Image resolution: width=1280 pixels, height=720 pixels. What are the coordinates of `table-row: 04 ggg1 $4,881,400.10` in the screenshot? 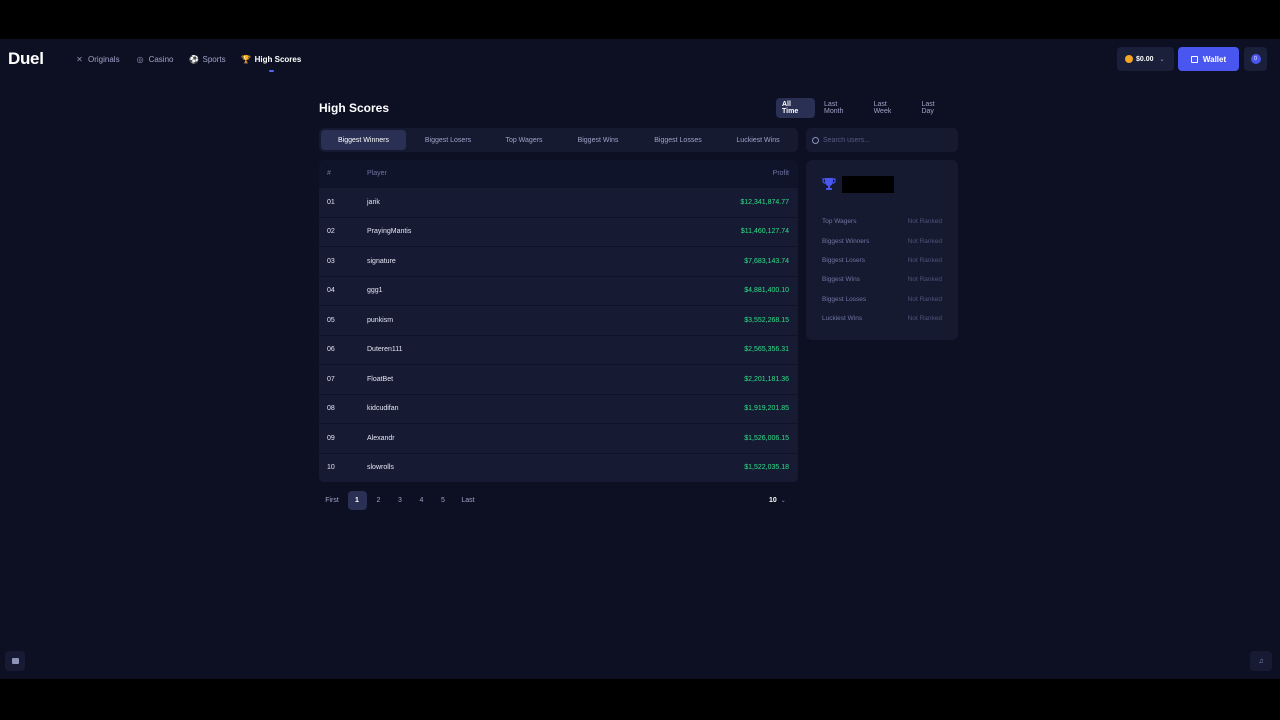 It's located at (558, 290).